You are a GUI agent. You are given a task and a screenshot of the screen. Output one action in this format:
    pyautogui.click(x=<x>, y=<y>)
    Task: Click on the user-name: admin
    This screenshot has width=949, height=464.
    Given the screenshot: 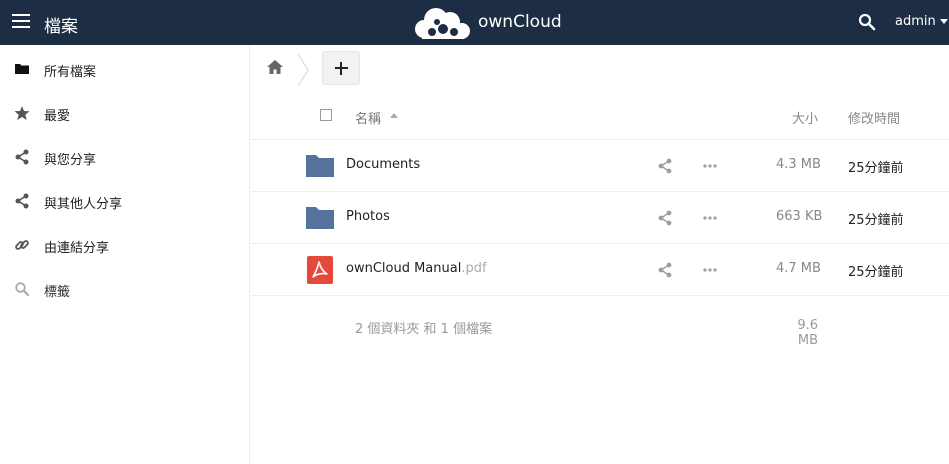 What is the action you would take?
    pyautogui.click(x=915, y=21)
    